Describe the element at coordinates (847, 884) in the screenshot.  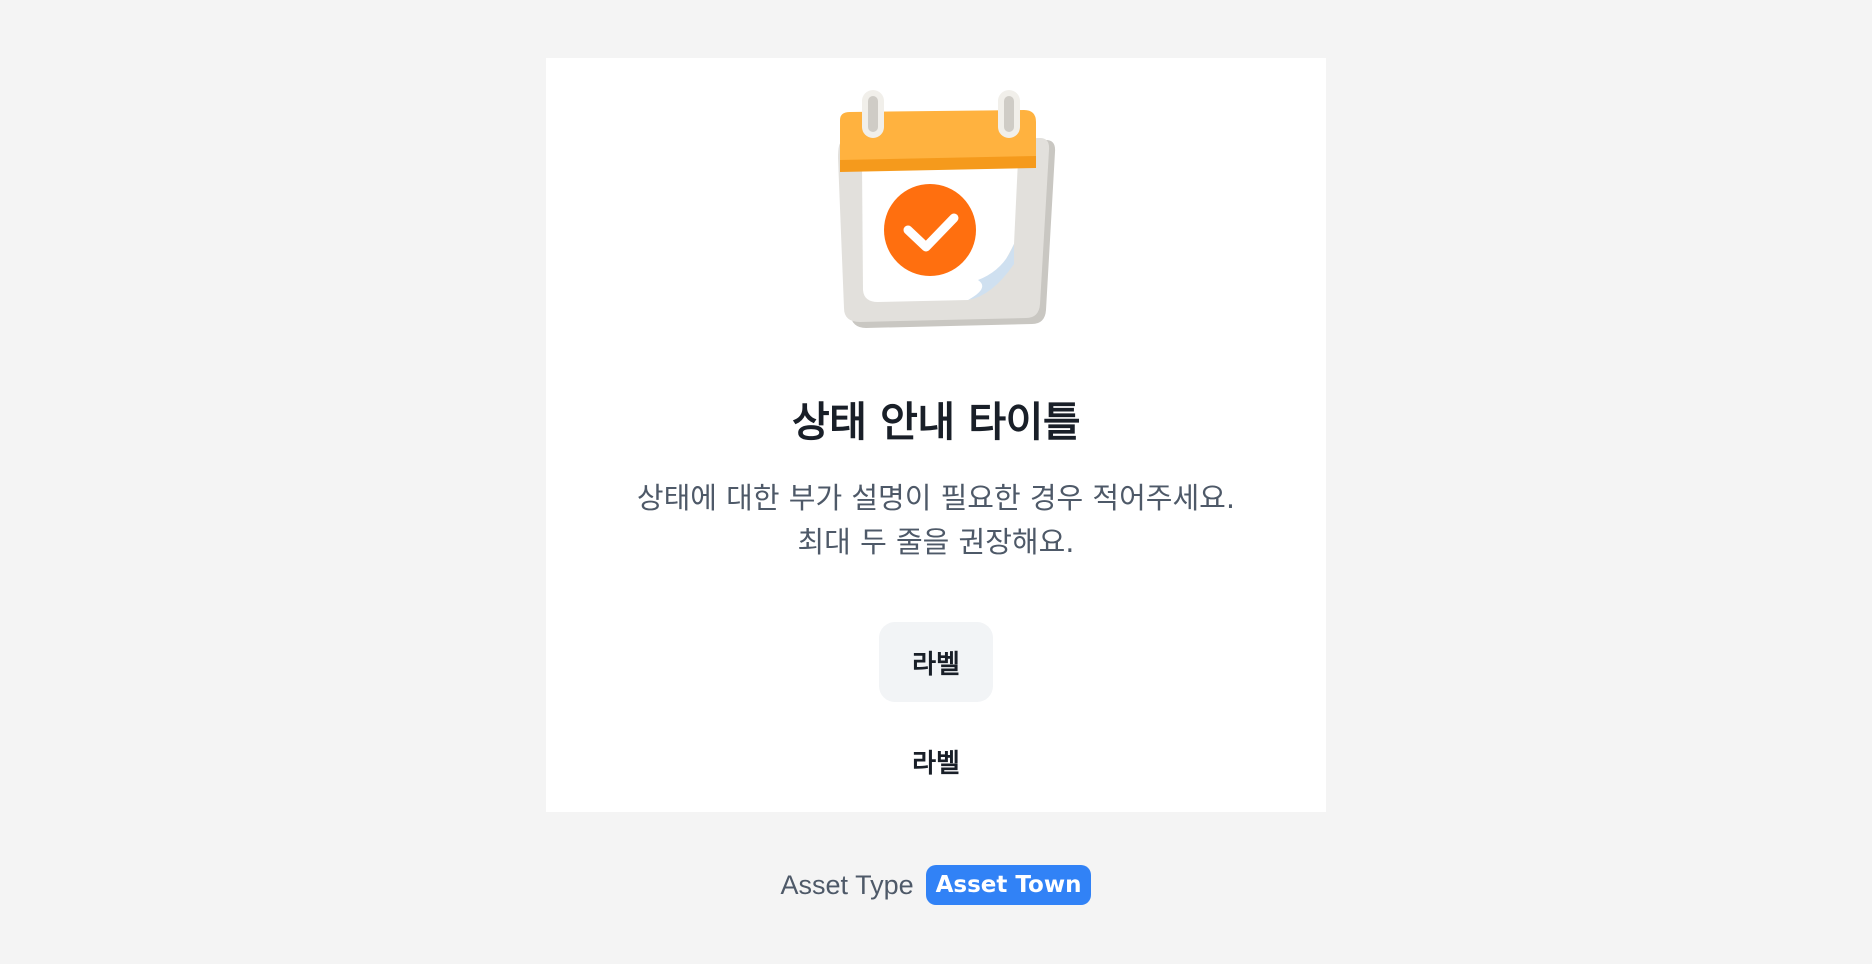
I see `asset-type-label: Asset Type` at that location.